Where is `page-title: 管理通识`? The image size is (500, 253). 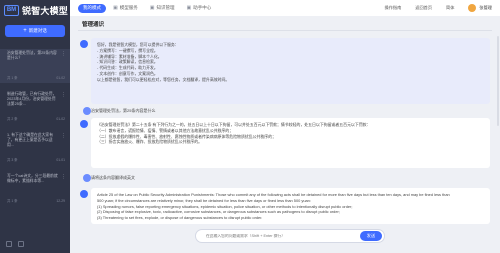 page-title: 管理通识 is located at coordinates (93, 25).